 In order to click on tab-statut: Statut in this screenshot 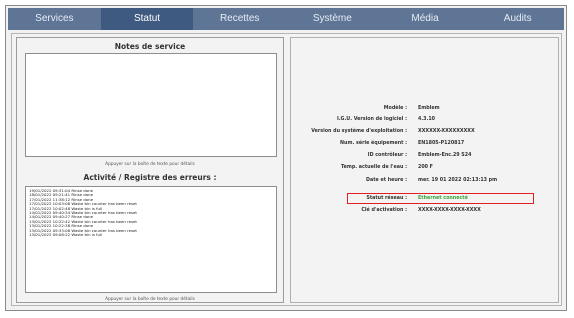, I will do `click(147, 19)`.